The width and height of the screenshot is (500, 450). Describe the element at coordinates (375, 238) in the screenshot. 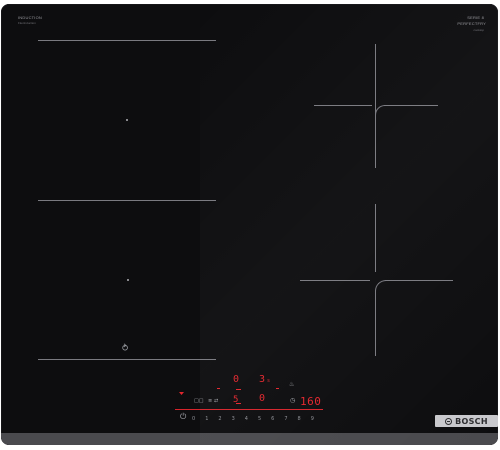

I see `right-bottom-zone-vertical-top` at that location.